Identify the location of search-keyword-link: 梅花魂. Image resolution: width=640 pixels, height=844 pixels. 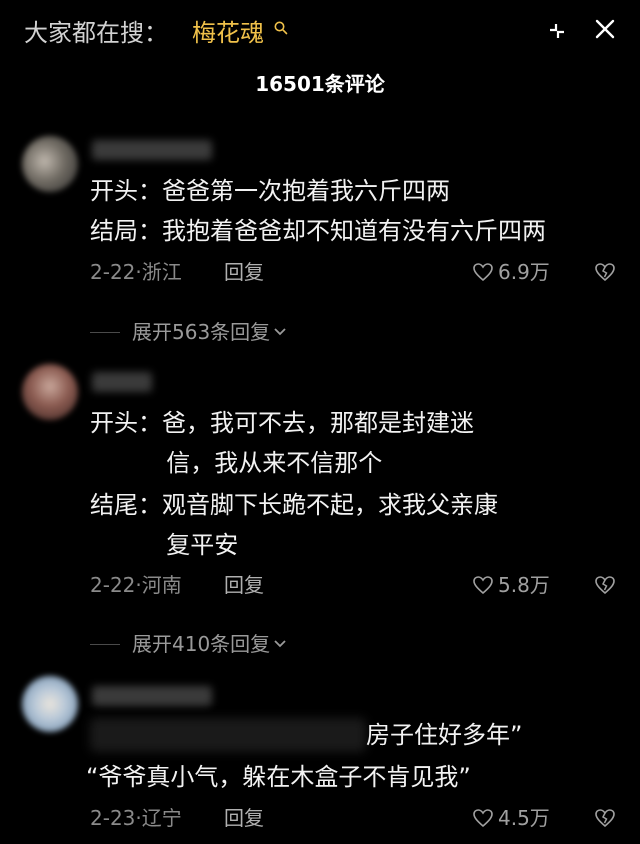
(228, 33).